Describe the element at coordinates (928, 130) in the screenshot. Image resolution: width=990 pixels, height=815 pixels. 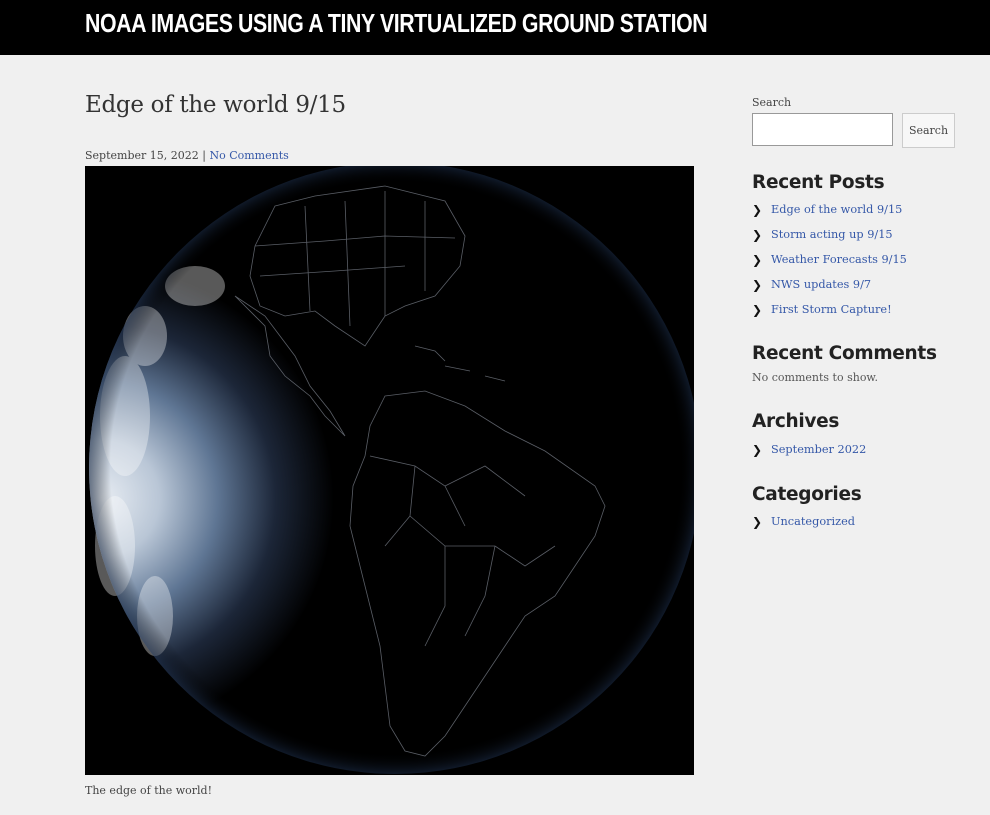
I see `search-button: Search` at that location.